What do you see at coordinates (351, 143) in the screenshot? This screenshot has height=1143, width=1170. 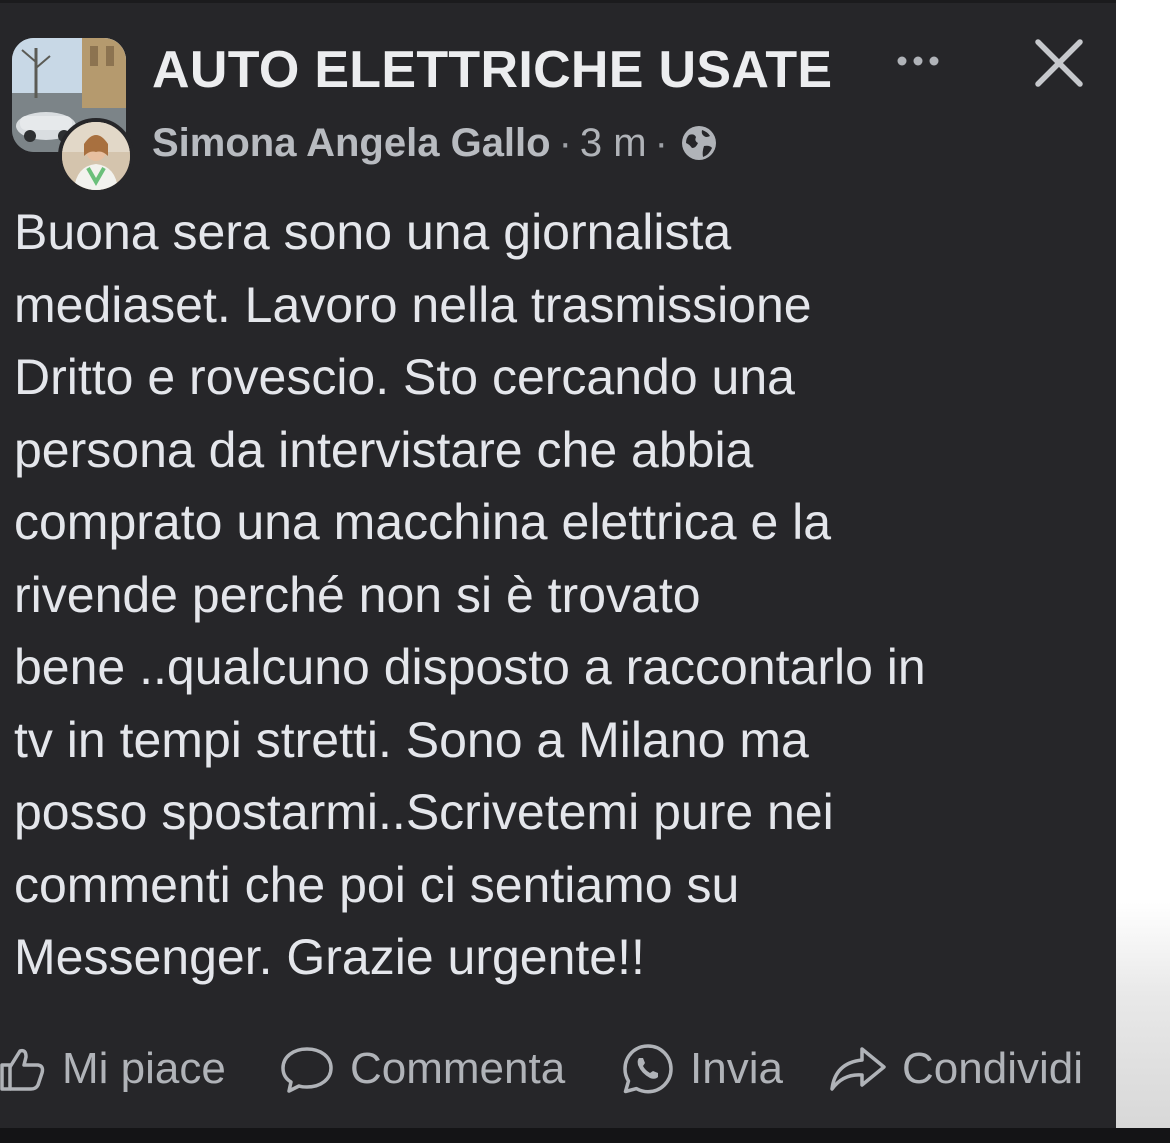 I see `author-name: Simona Angela Gallo` at bounding box center [351, 143].